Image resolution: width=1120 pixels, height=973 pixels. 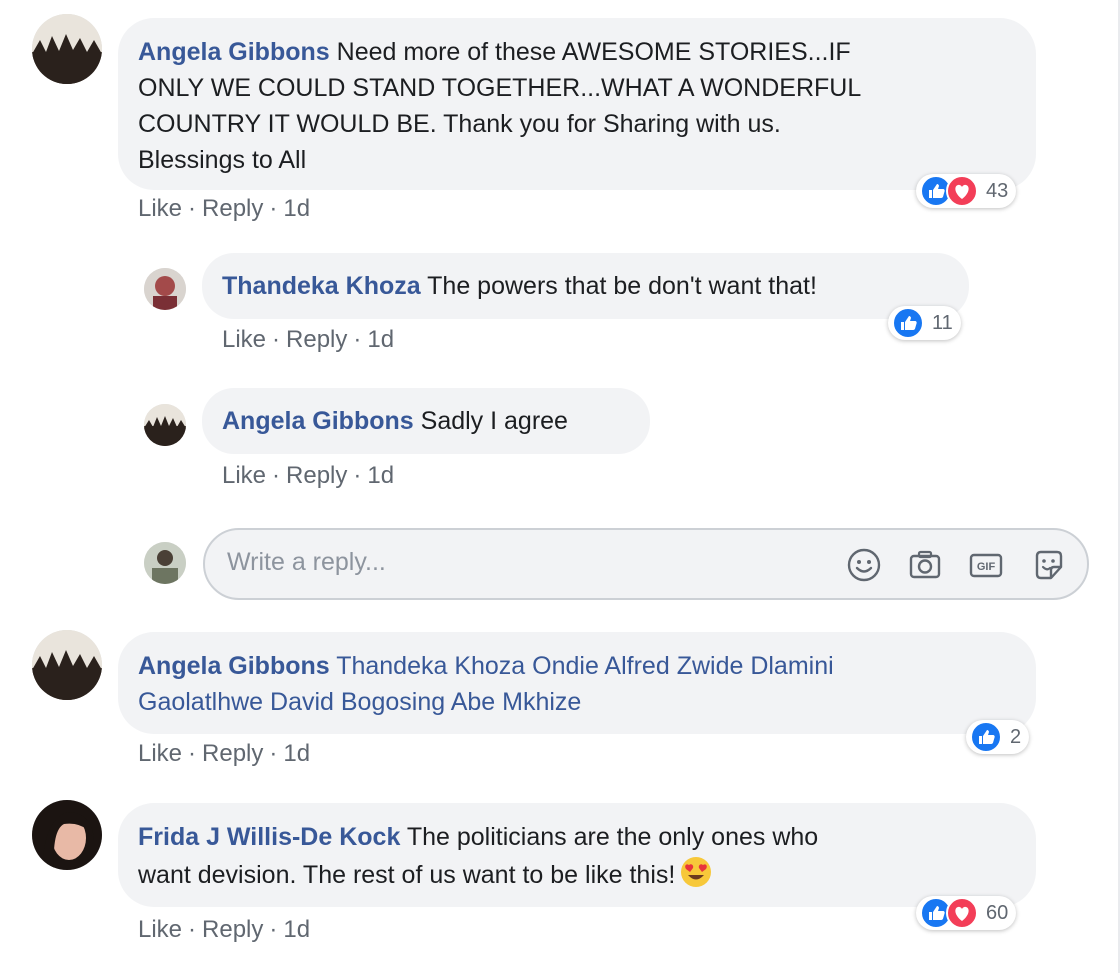 I want to click on reply-text: The powers that be don't want that!, so click(x=622, y=286).